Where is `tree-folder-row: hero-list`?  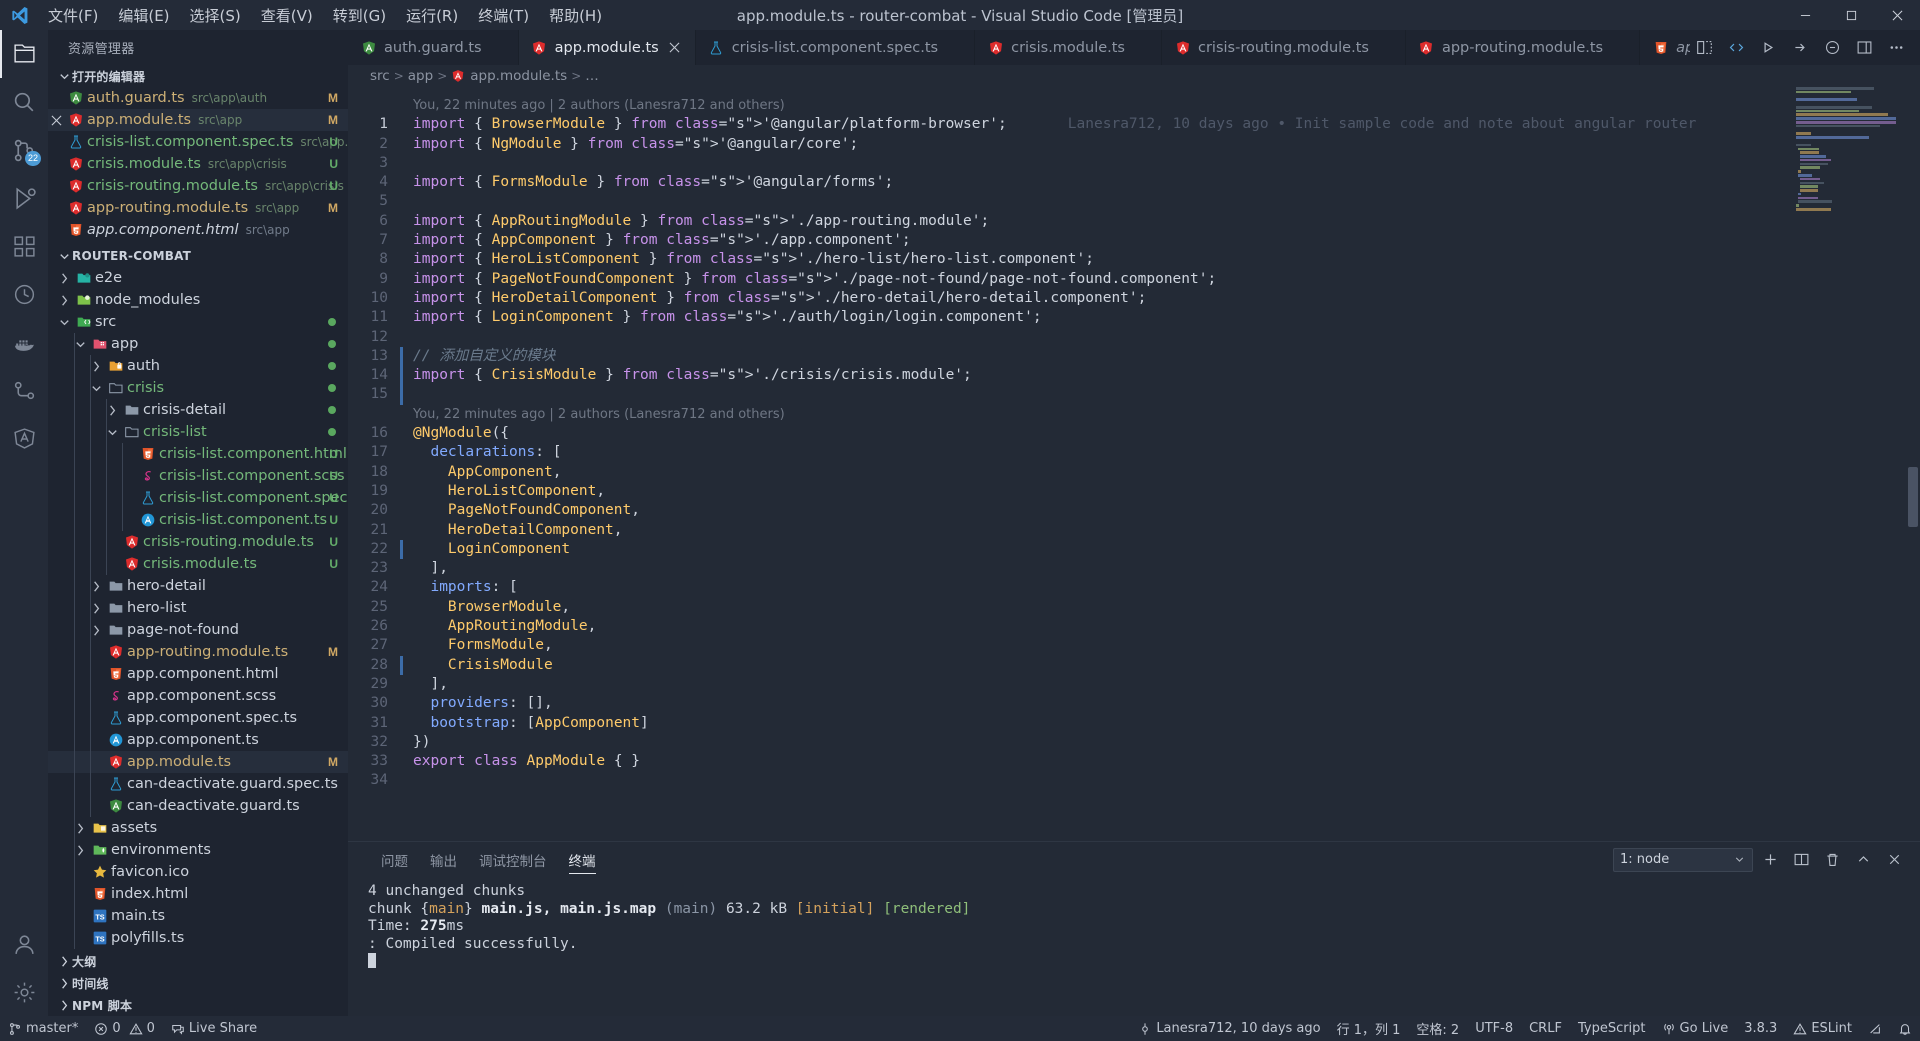
tree-folder-row: hero-list is located at coordinates (198, 608).